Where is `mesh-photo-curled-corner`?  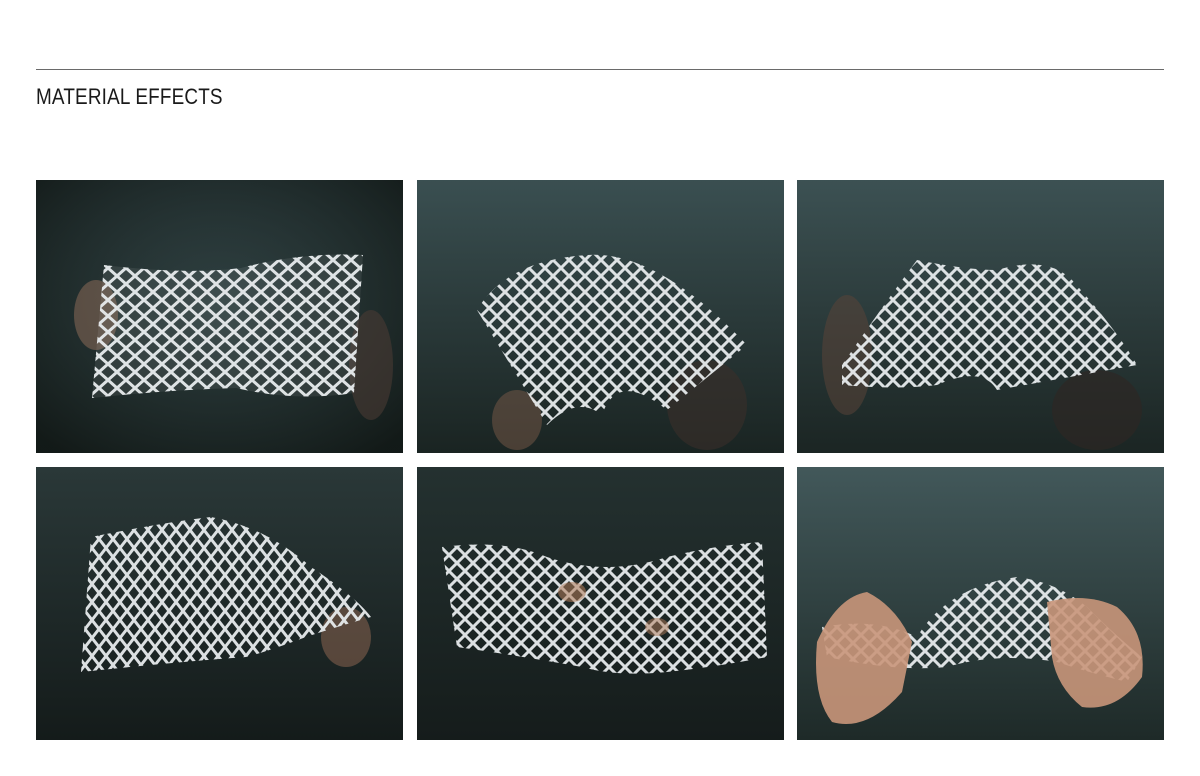 mesh-photo-curled-corner is located at coordinates (219, 603).